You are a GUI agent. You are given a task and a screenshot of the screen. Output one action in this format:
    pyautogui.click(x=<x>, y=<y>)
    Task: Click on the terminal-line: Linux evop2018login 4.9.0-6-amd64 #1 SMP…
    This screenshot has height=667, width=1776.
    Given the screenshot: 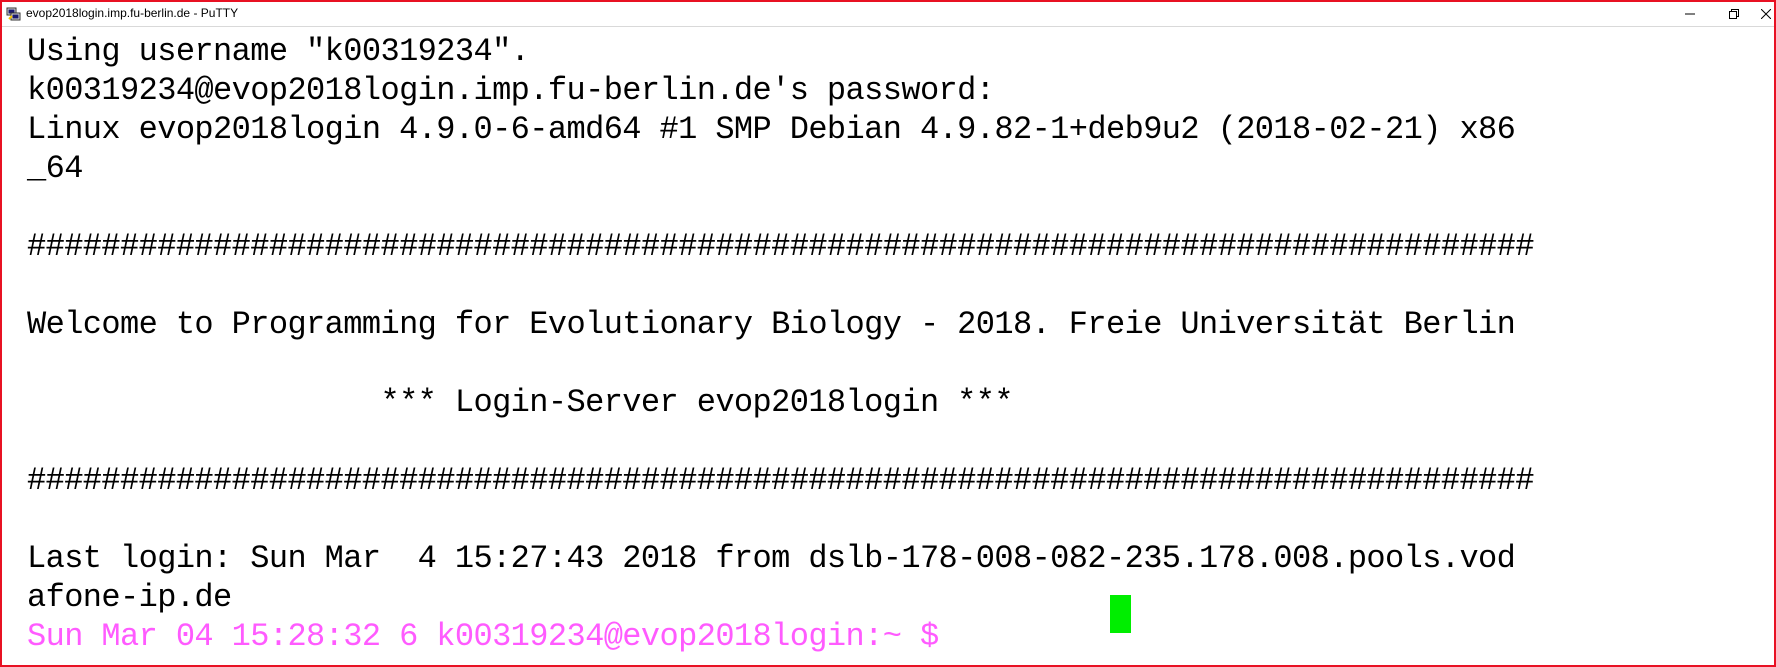 What is the action you would take?
    pyautogui.click(x=771, y=129)
    